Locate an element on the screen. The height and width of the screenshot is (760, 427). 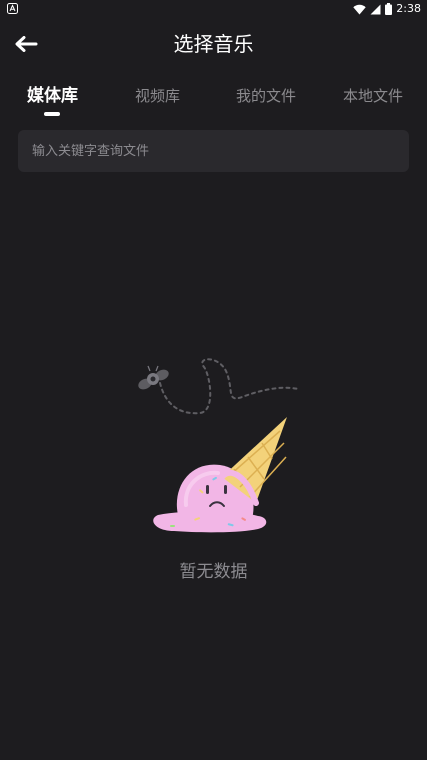
fly-icon is located at coordinates (153, 377).